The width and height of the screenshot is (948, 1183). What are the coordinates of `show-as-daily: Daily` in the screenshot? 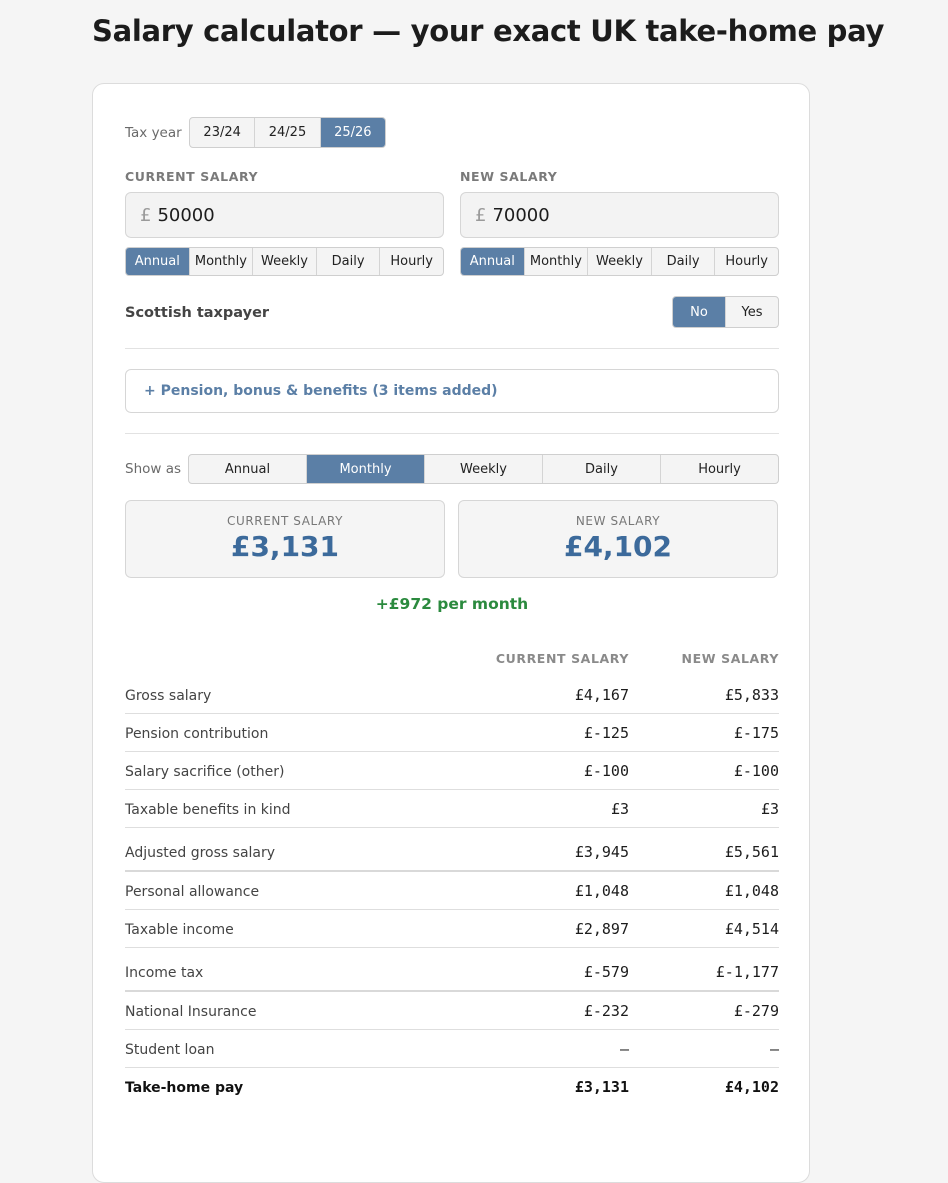 It's located at (602, 469).